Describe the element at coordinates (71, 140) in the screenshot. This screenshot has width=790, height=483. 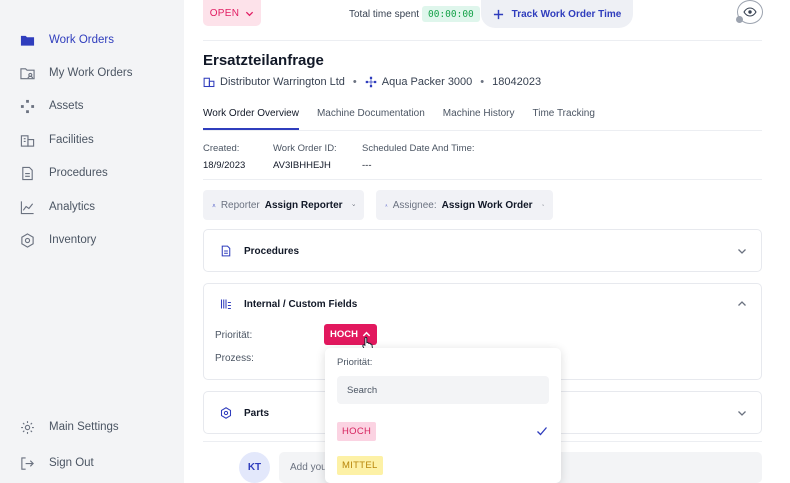
I see `sidebar-item-label: Facilities` at that location.